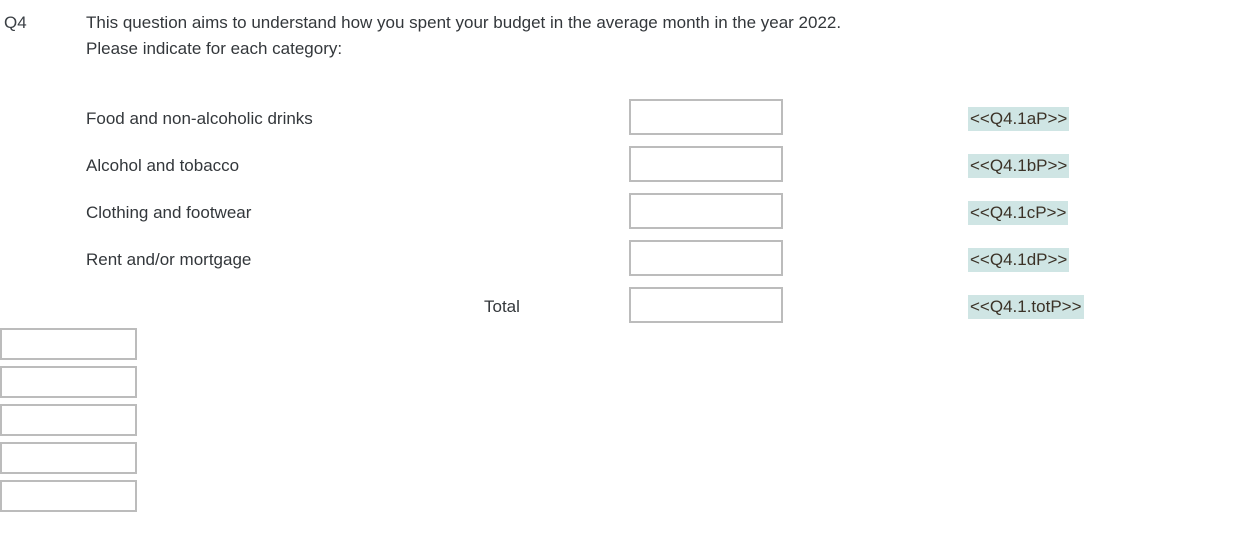  I want to click on piping-tag-rent: <<Q4.1dP>>, so click(1019, 260).